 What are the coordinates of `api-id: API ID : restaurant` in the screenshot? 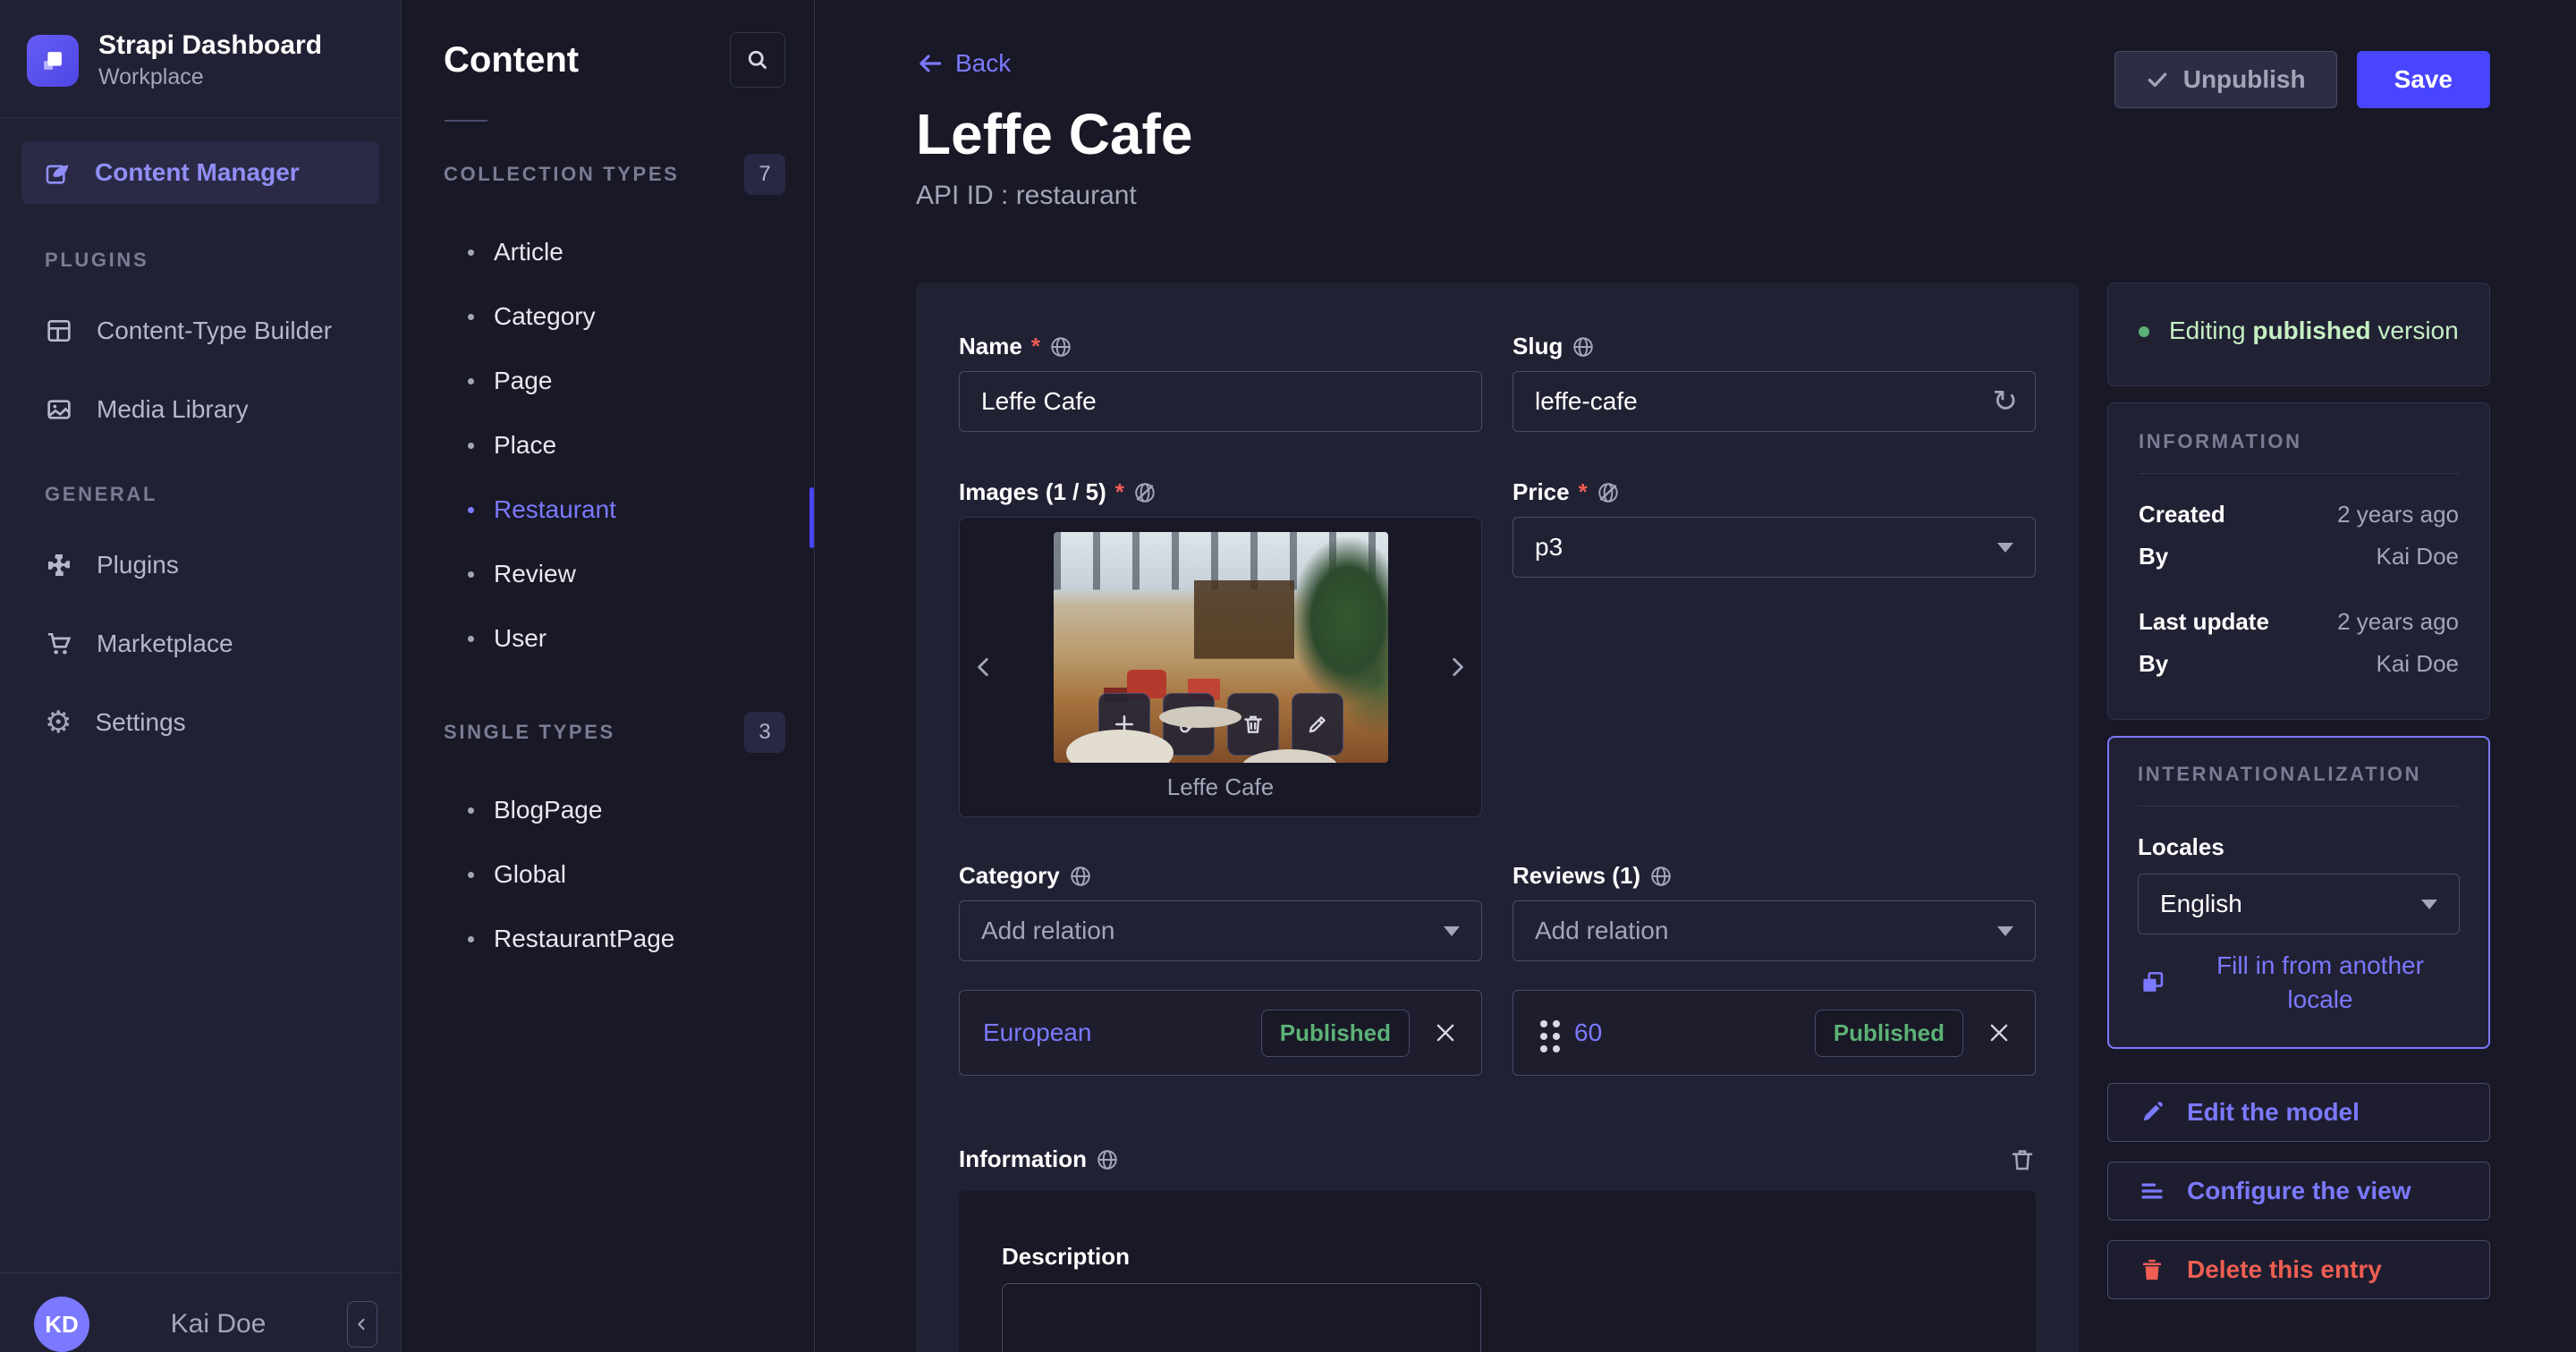 It's located at (1026, 195).